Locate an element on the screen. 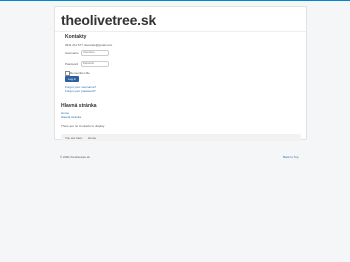 The width and height of the screenshot is (350, 262). username-label: Username is located at coordinates (72, 53).